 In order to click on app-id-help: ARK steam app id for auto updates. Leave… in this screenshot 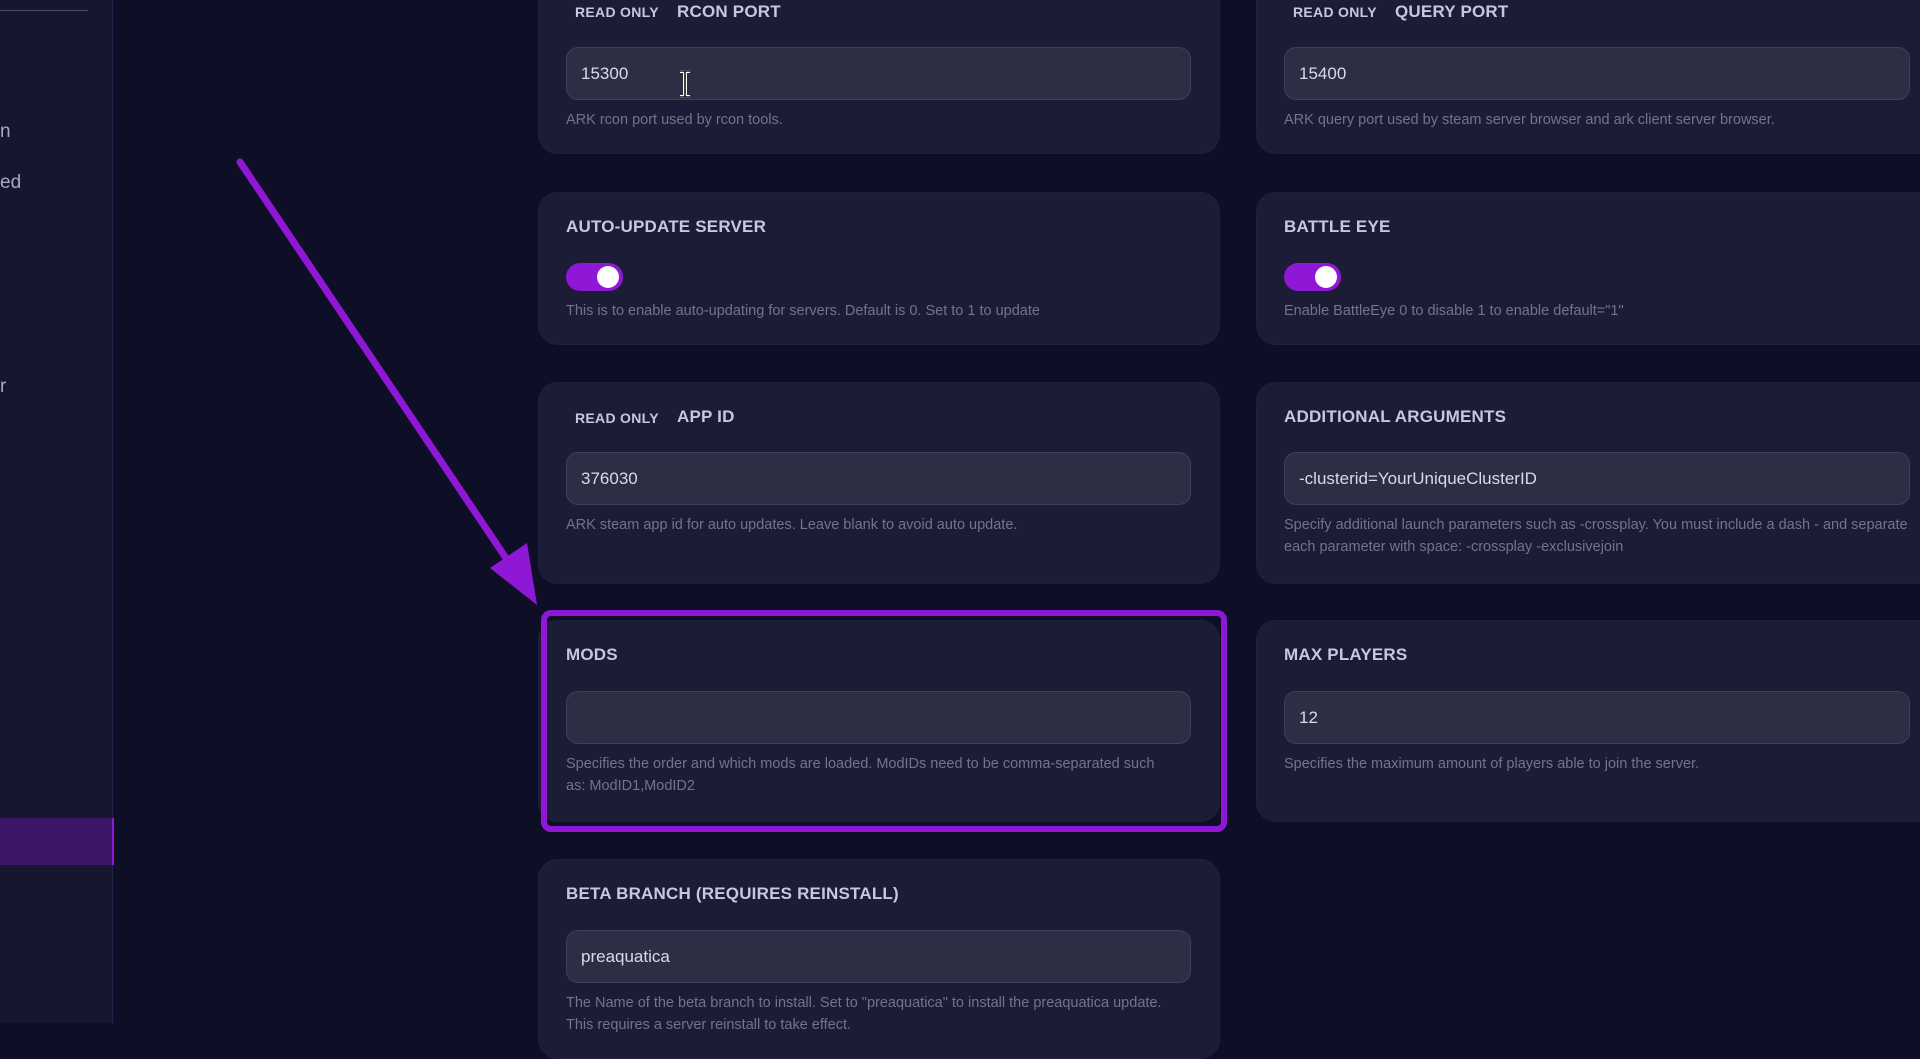, I will do `click(792, 525)`.